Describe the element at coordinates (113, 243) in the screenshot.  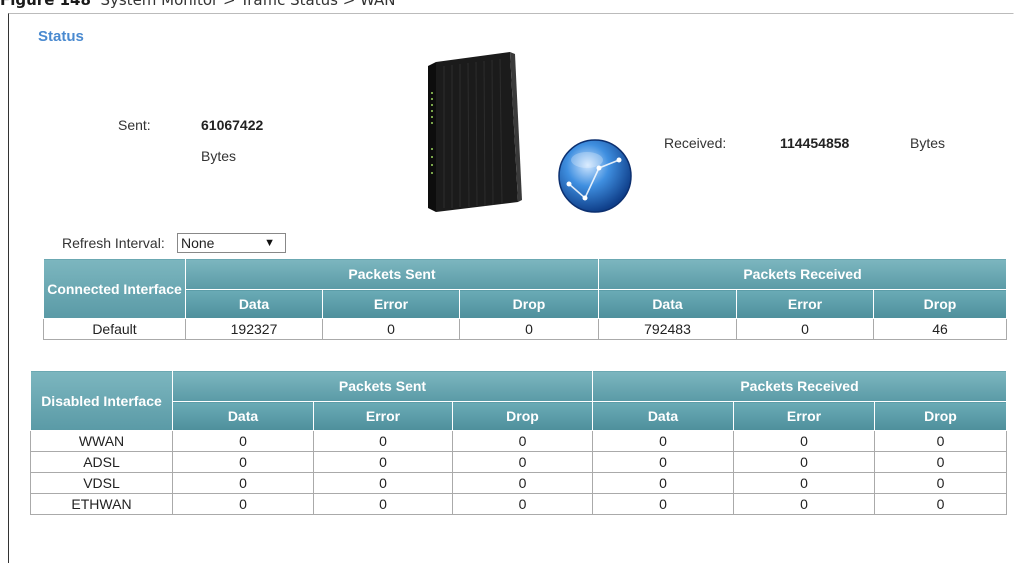
I see `refresh-interval-label: Refresh Interval:` at that location.